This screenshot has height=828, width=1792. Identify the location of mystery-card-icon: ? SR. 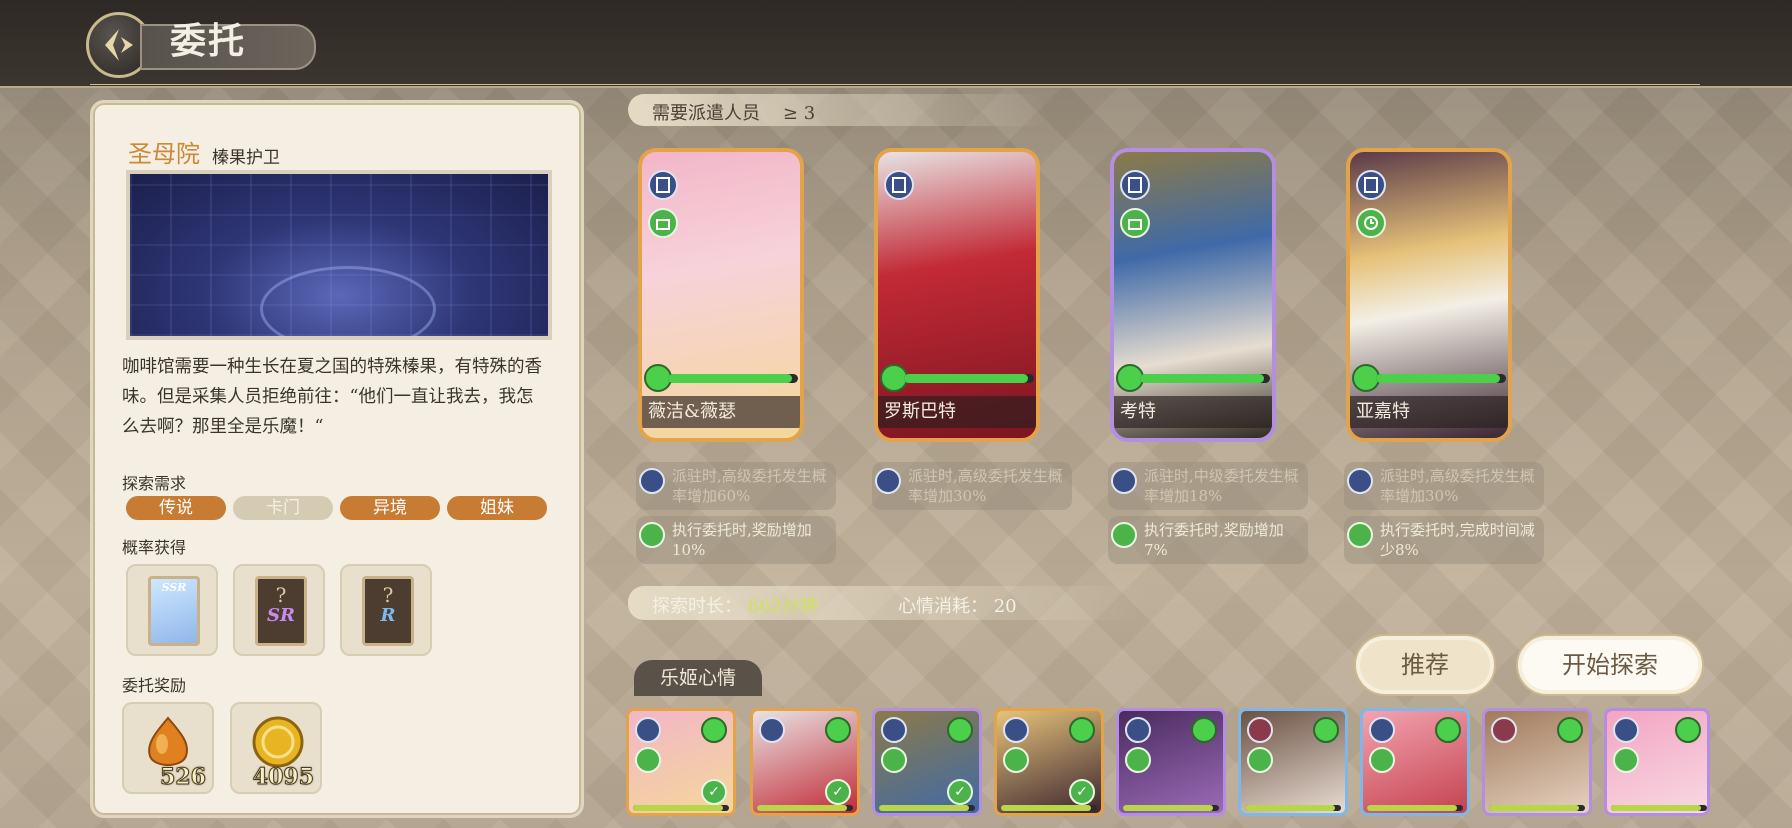
(281, 611).